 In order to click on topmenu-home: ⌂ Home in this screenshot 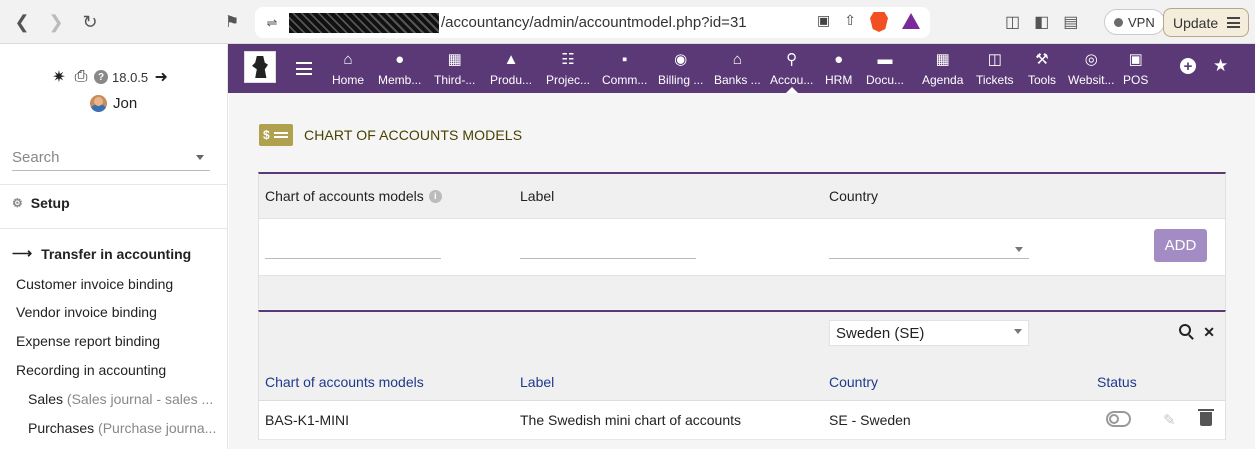, I will do `click(348, 68)`.